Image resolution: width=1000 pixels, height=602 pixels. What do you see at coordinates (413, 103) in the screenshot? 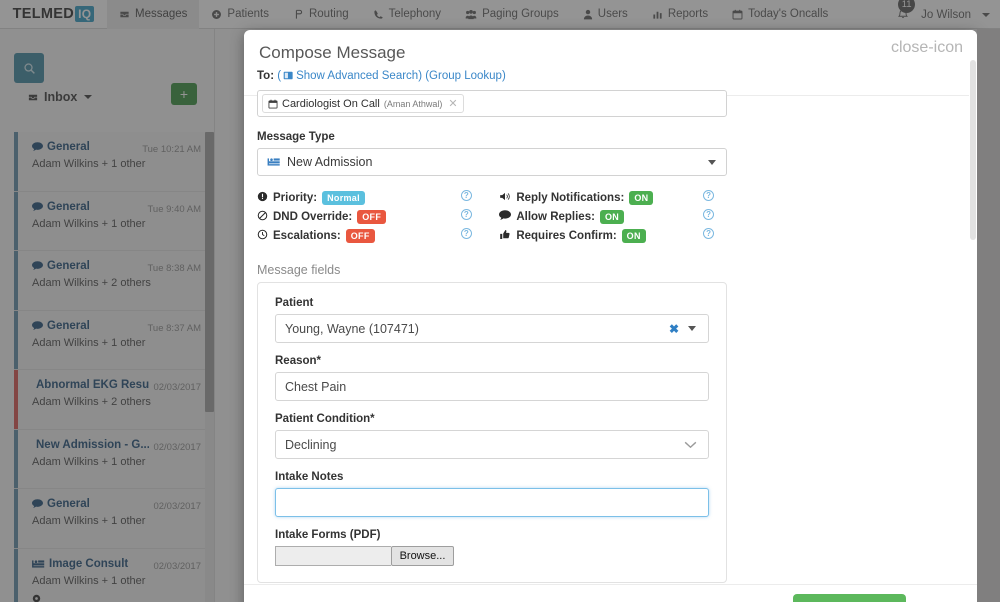
I see `recipient-person: (Aman Athwal)` at bounding box center [413, 103].